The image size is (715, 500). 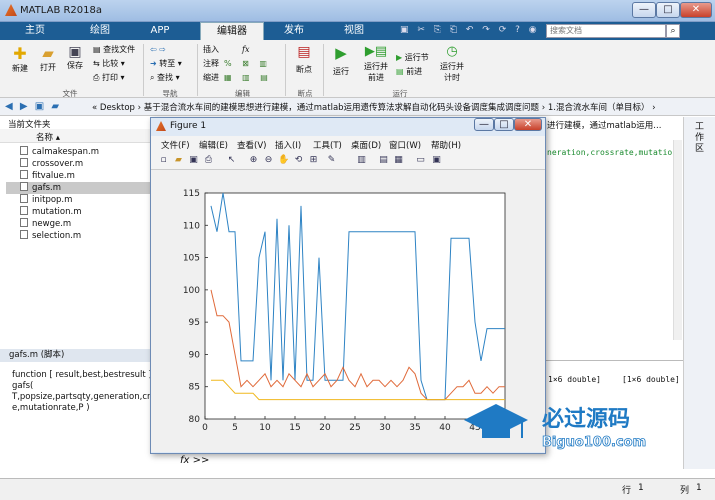 I want to click on status-col-value: 1, so click(x=699, y=488).